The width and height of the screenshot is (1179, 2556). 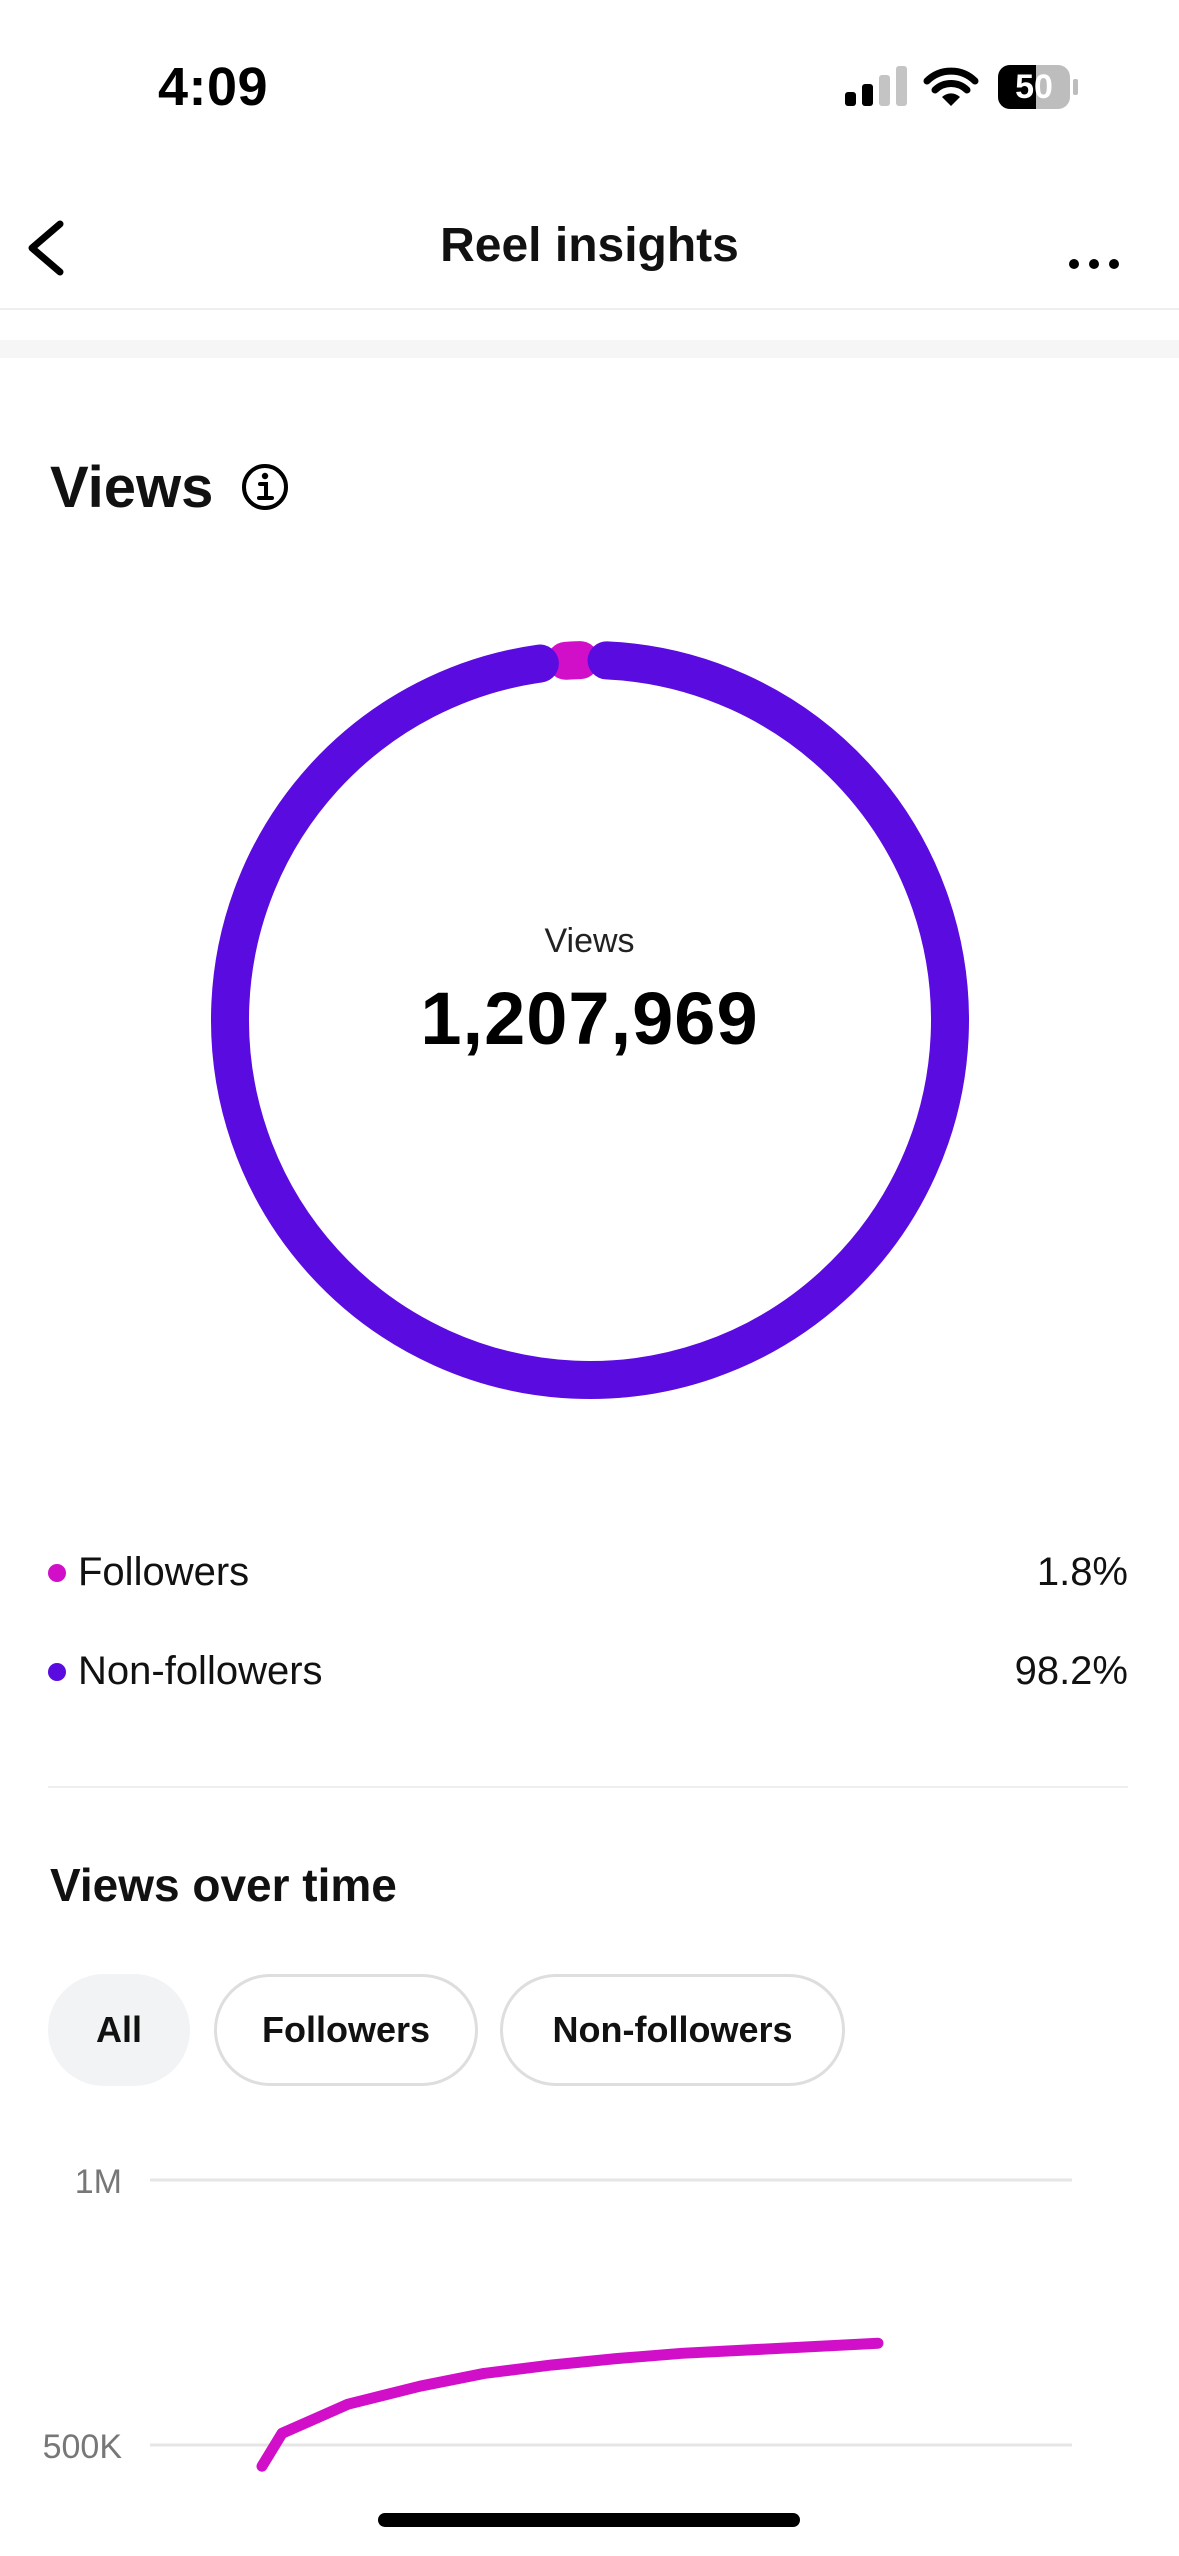 I want to click on battery-level: 50, so click(x=1034, y=87).